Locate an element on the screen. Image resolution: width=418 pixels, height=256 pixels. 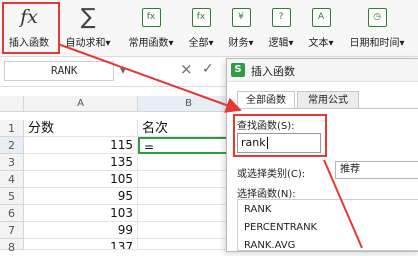
row-header: 7 is located at coordinates (12, 230).